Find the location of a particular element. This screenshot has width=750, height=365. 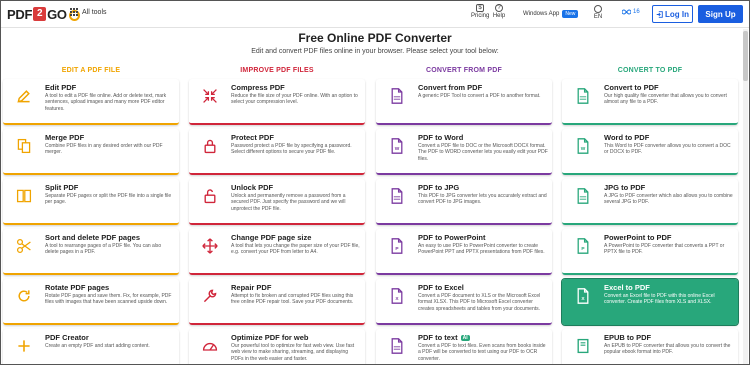

tool-card-title: PowerPoint to PDF is located at coordinates (638, 237).